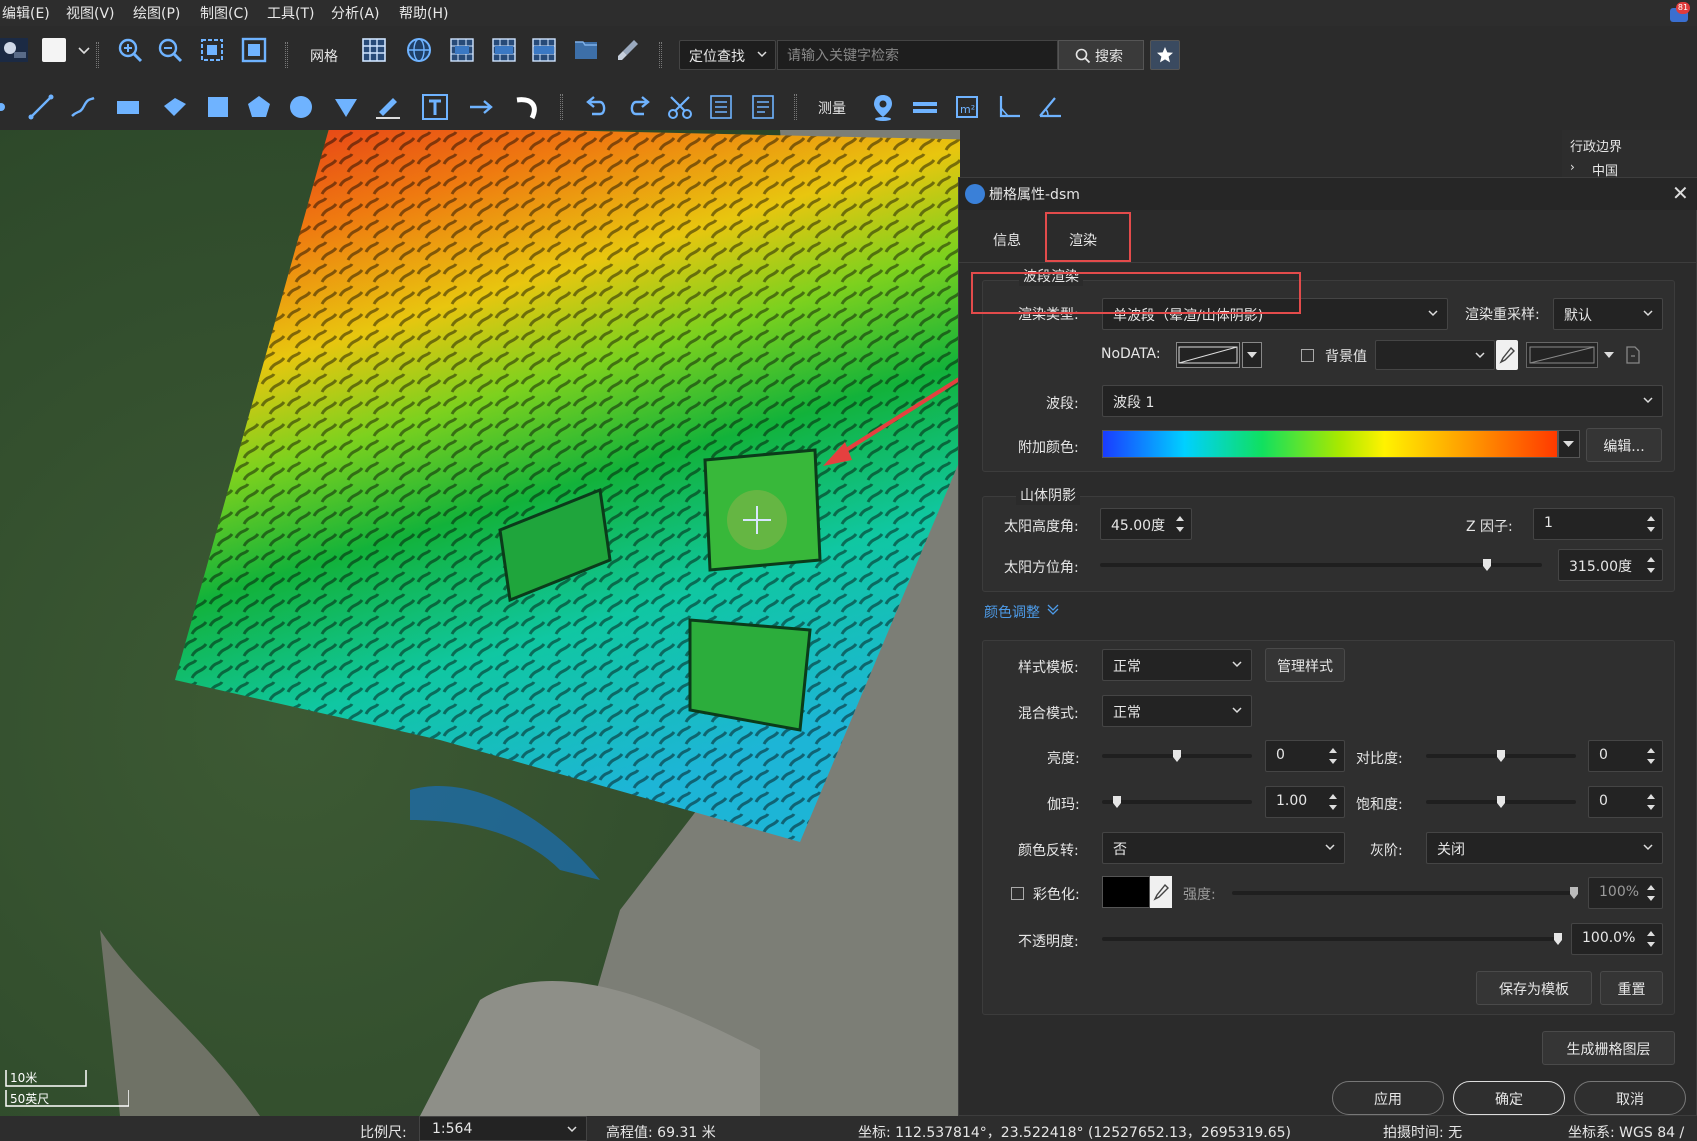  Describe the element at coordinates (346, 107) in the screenshot. I see `triangle-tool-icon` at that location.